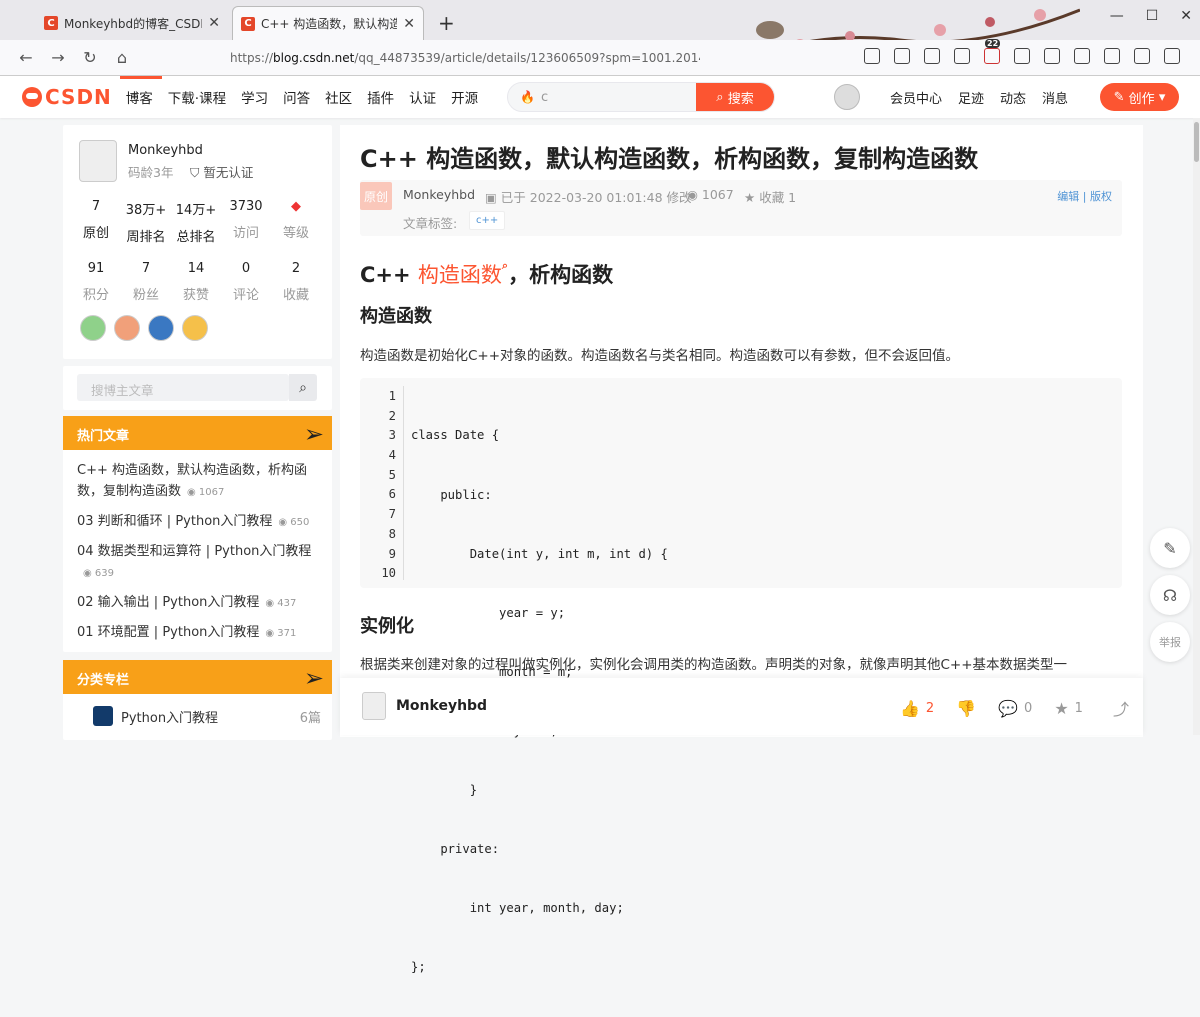 Image resolution: width=1200 pixels, height=1017 pixels. I want to click on home-icon: ⌂, so click(122, 58).